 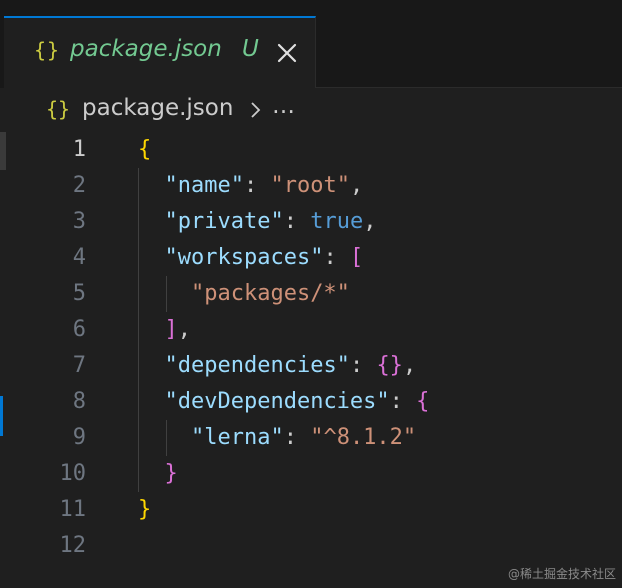 What do you see at coordinates (363, 437) in the screenshot?
I see `code-token: "^8.1.2"` at bounding box center [363, 437].